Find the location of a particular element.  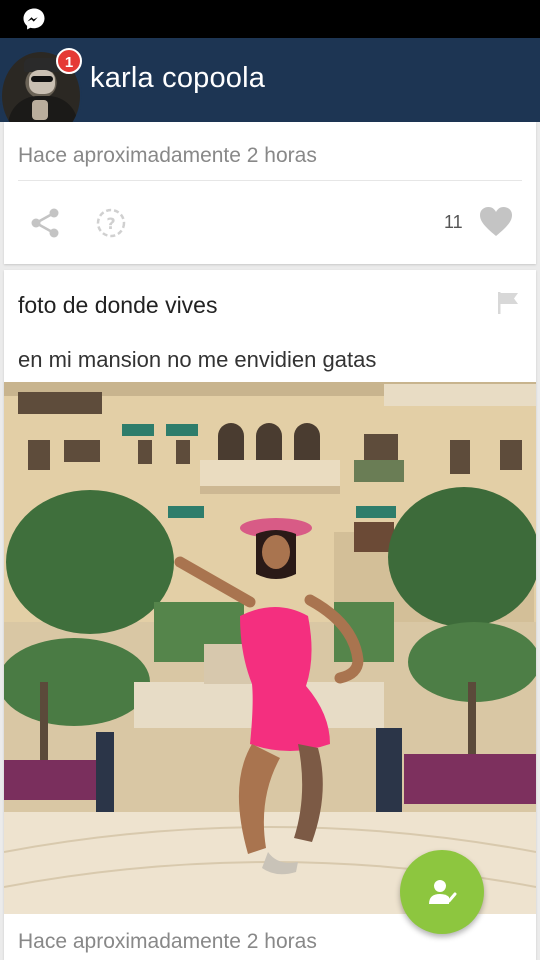

share-icon is located at coordinates (45, 223).